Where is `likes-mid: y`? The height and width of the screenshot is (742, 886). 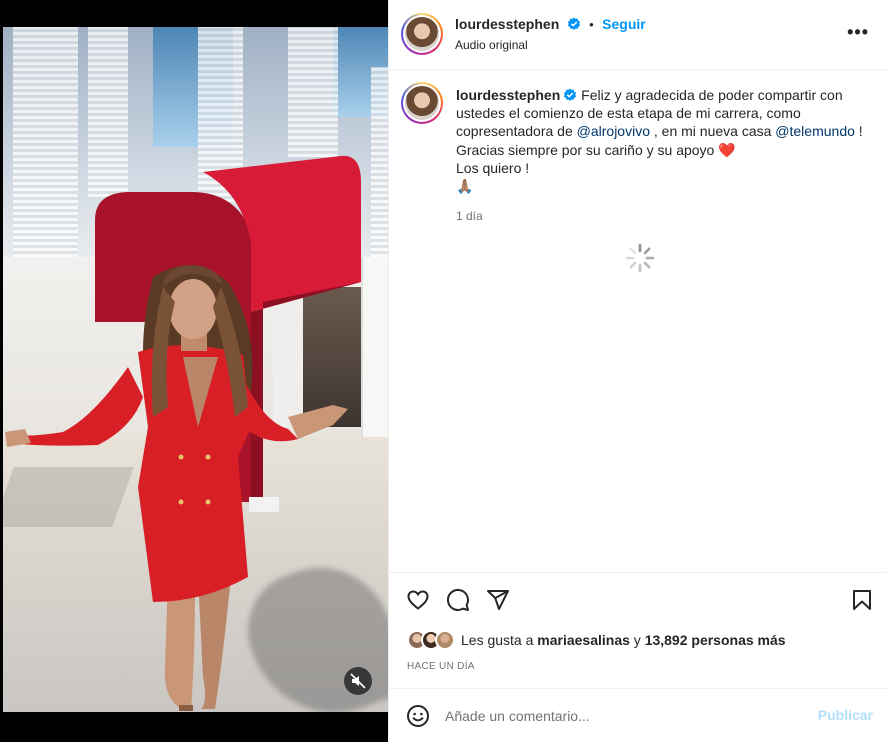 likes-mid: y is located at coordinates (637, 640).